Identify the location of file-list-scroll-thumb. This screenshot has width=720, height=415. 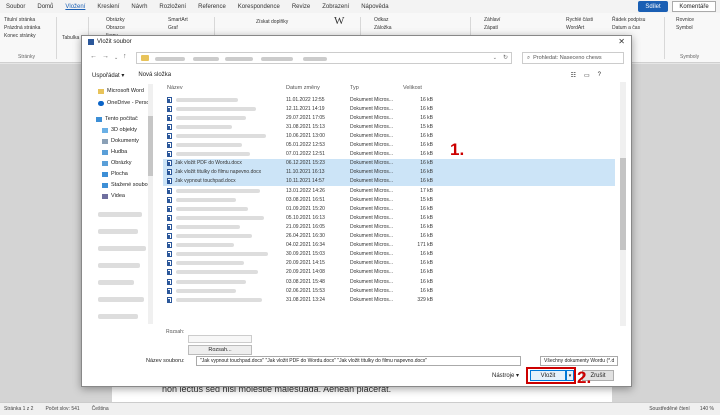
(623, 204).